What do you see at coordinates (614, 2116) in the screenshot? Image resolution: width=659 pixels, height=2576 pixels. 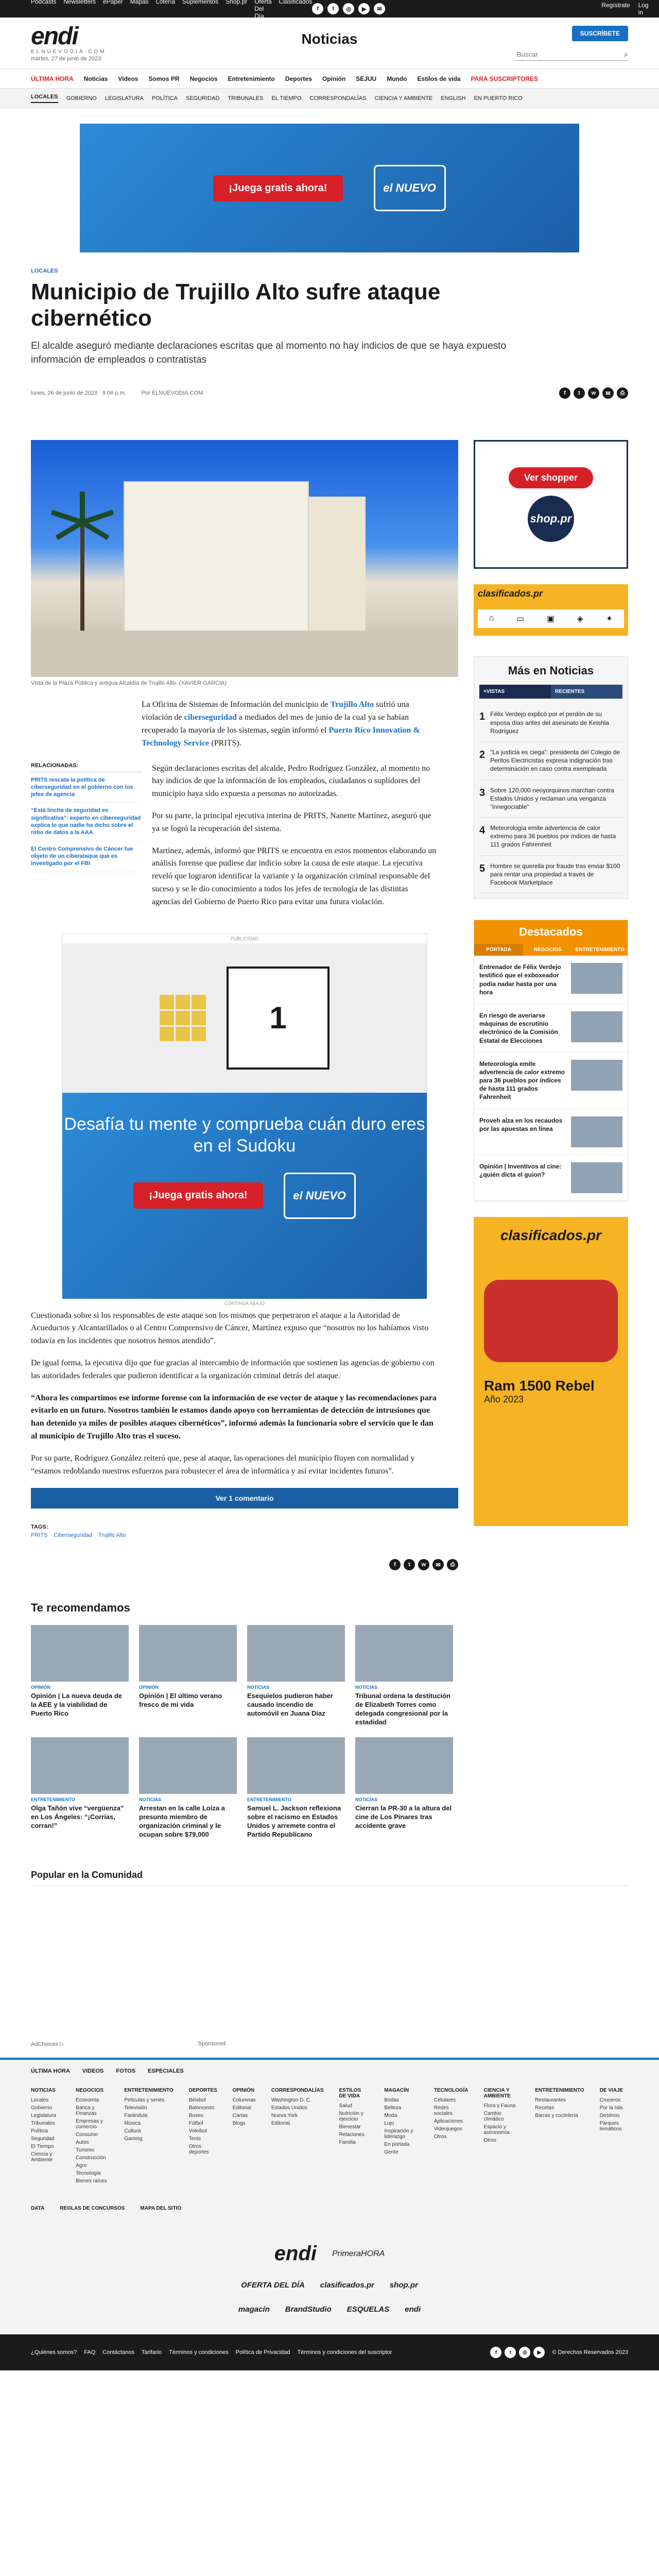 I see `footer-column-link: Destinos` at bounding box center [614, 2116].